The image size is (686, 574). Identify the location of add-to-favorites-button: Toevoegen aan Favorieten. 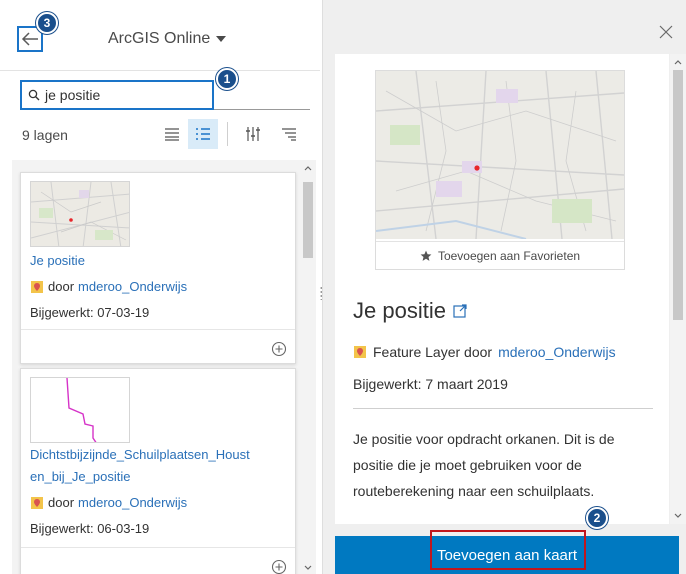
(500, 255).